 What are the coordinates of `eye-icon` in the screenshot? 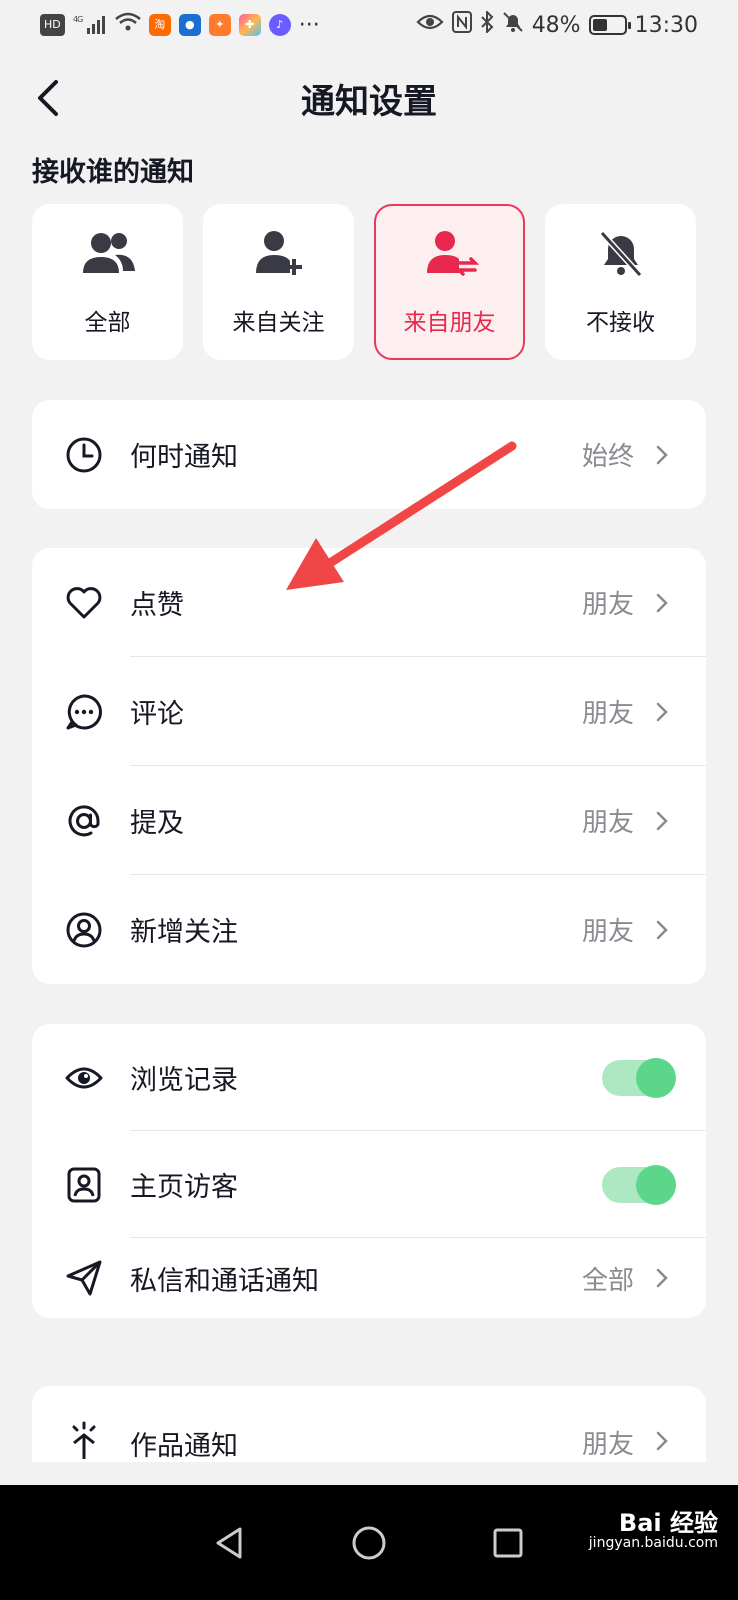 It's located at (84, 1077).